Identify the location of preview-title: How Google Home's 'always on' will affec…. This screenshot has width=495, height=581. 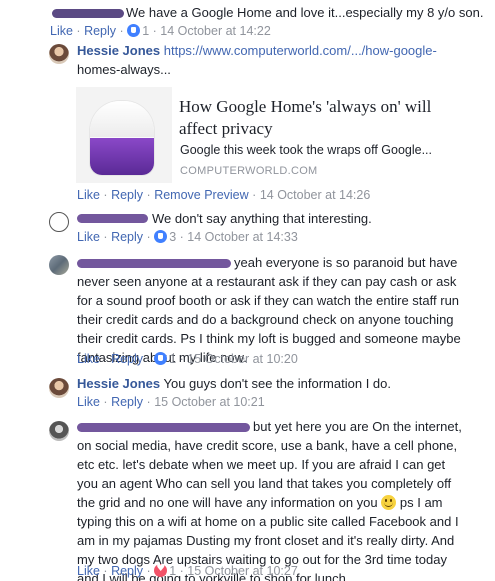
(324, 118).